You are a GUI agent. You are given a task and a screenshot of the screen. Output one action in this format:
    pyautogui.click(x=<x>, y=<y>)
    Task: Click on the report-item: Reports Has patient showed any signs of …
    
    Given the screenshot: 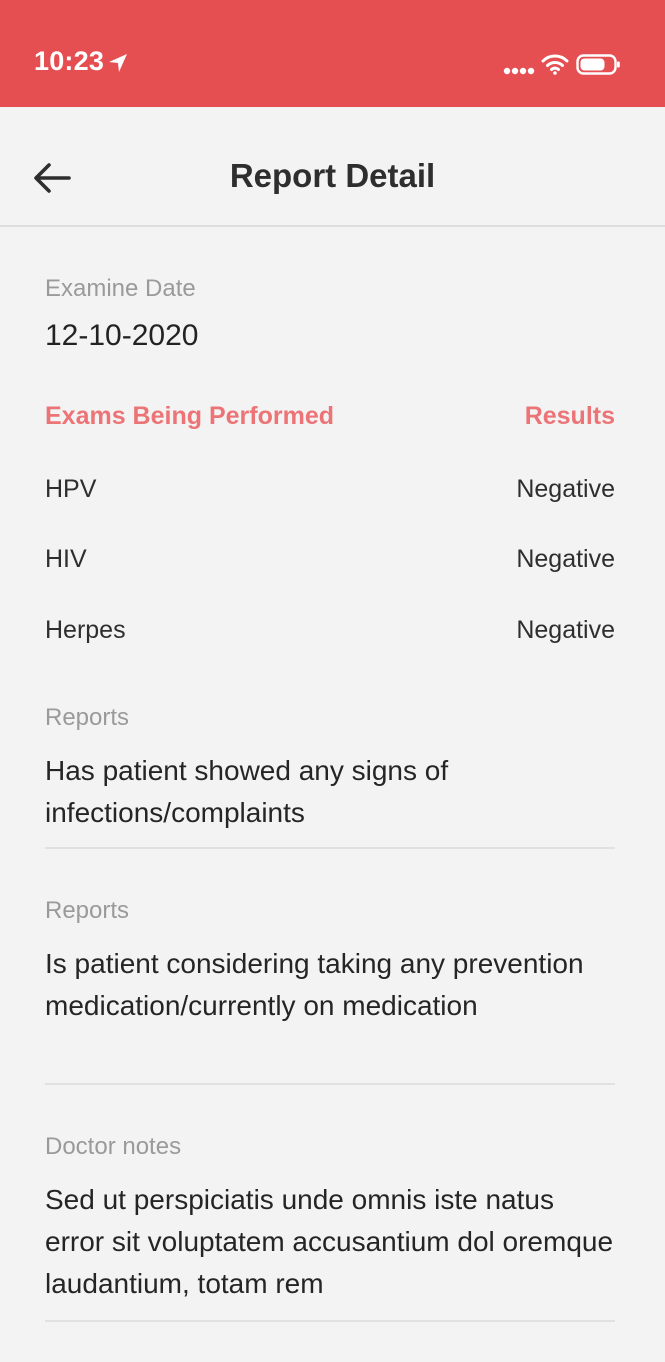 What is the action you would take?
    pyautogui.click(x=330, y=769)
    